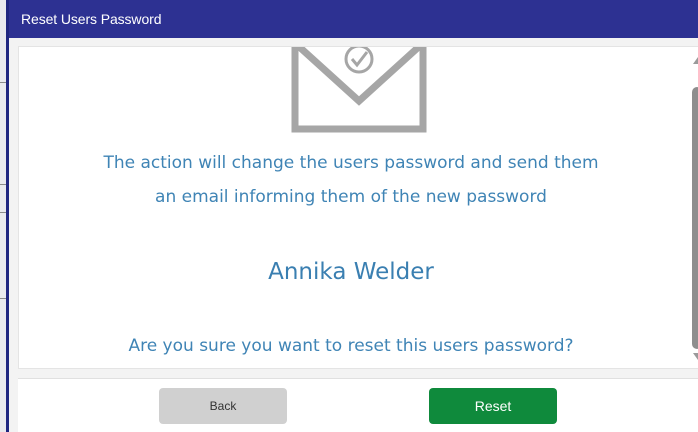 This screenshot has width=698, height=432. What do you see at coordinates (493, 406) in the screenshot?
I see `reset-button: Reset` at bounding box center [493, 406].